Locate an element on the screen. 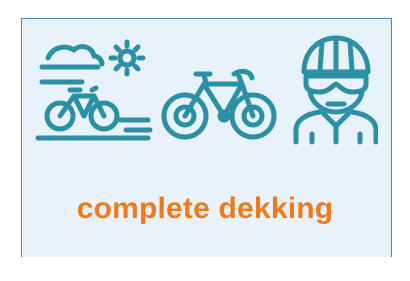  cyclist-helmet-icon is located at coordinates (335, 90).